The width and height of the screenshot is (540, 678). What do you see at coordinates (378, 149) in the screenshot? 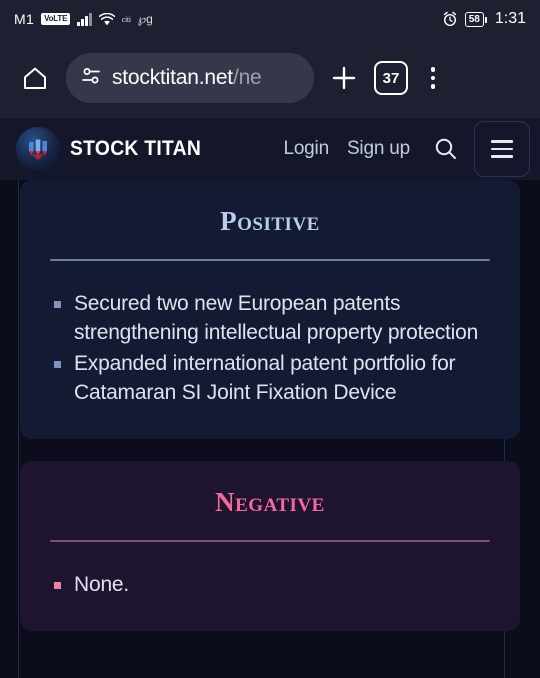
I see `signup-link: Sign up` at bounding box center [378, 149].